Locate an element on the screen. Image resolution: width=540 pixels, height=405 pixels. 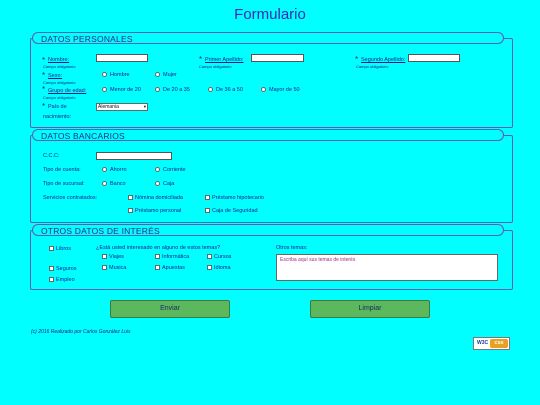
cuenta-label: Tipo de cuenta: is located at coordinates (62, 170).